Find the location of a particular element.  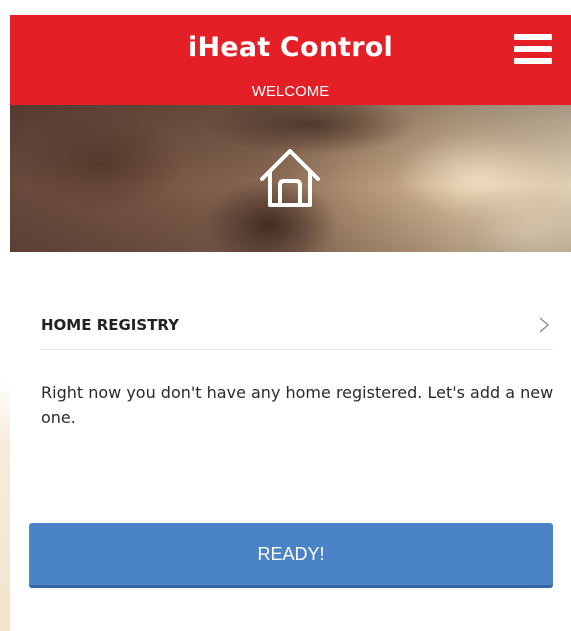

page-subtitle: WELCOME is located at coordinates (290, 91).